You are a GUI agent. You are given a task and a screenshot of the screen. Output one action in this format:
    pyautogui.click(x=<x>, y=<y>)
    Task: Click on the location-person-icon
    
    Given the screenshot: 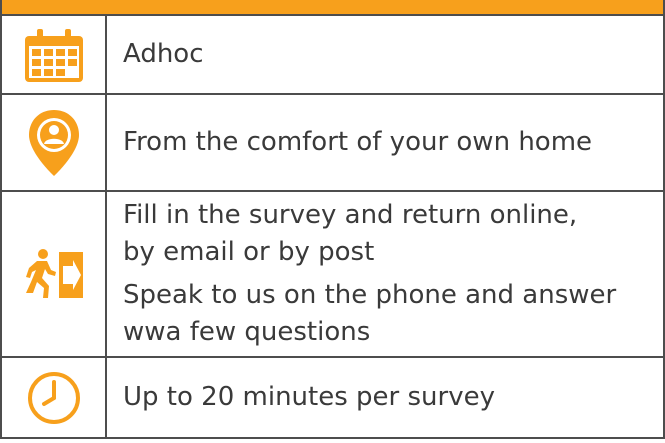 What is the action you would take?
    pyautogui.click(x=53, y=143)
    